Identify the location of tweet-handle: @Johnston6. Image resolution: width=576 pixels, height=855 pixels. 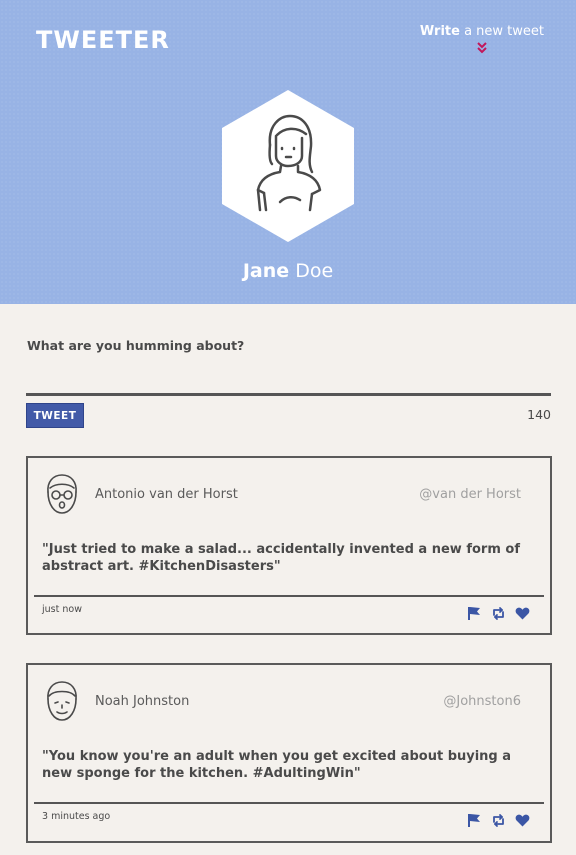
(482, 701).